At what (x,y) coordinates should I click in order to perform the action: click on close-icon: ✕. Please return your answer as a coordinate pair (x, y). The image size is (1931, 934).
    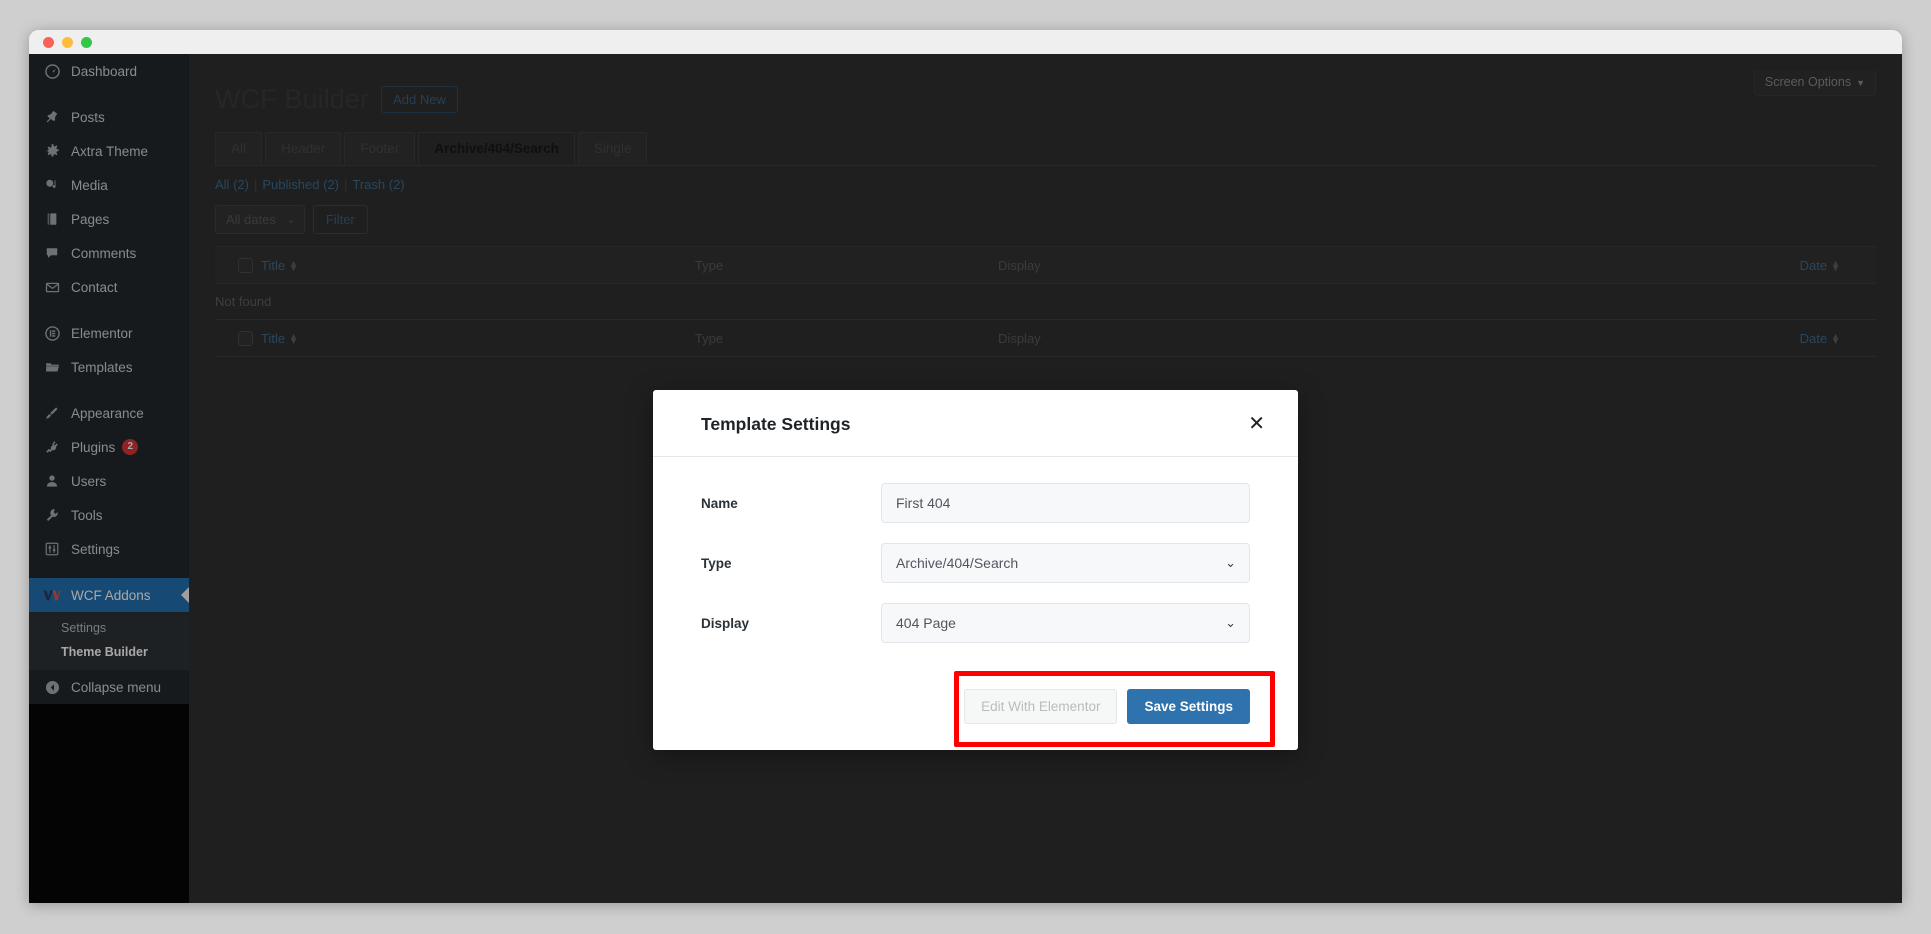
    Looking at the image, I should click on (1256, 424).